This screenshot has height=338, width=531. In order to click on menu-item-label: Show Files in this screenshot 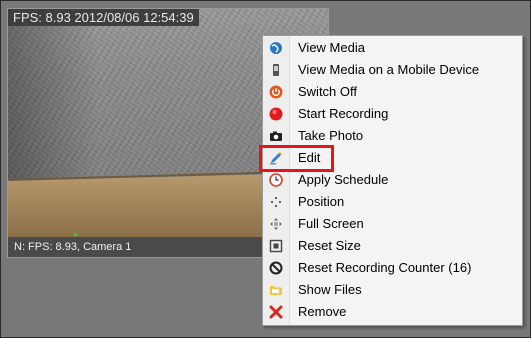, I will do `click(330, 289)`.